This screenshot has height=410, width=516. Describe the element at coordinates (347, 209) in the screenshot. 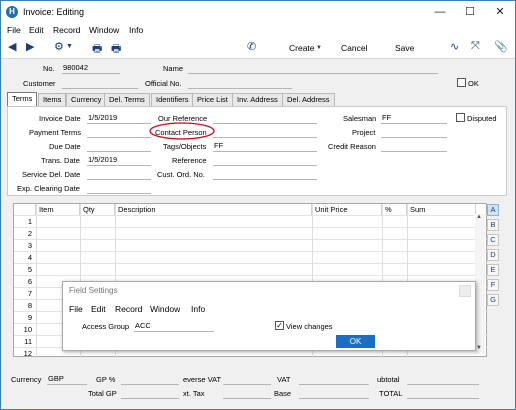

I see `grid-col-unit-price: Unit Price` at that location.